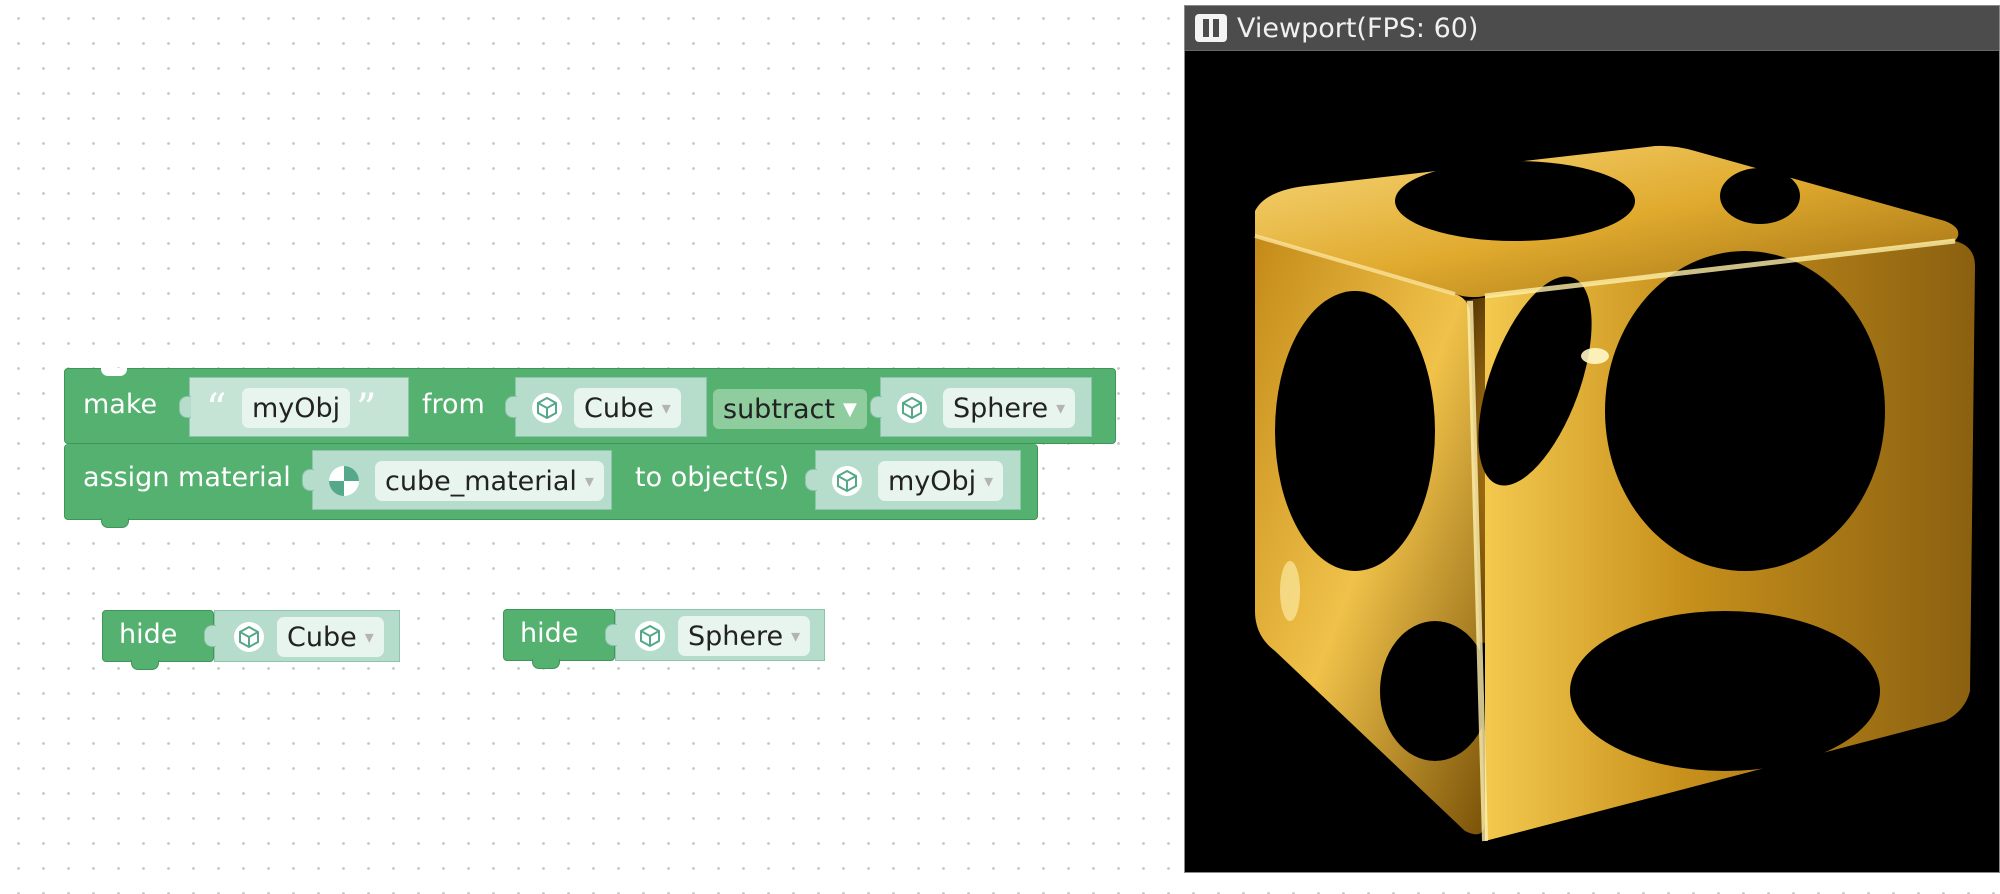  What do you see at coordinates (1358, 28) in the screenshot?
I see `viewport-title: Viewport(FPS: 60)` at bounding box center [1358, 28].